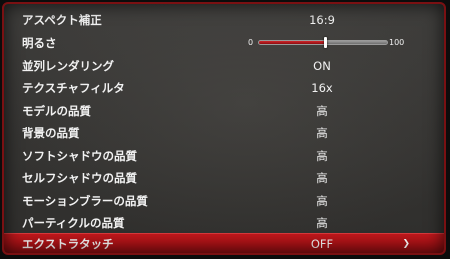 Image resolution: width=450 pixels, height=259 pixels. I want to click on setting-row-aspect-correction: アスペクト補正 16:9, so click(224, 20).